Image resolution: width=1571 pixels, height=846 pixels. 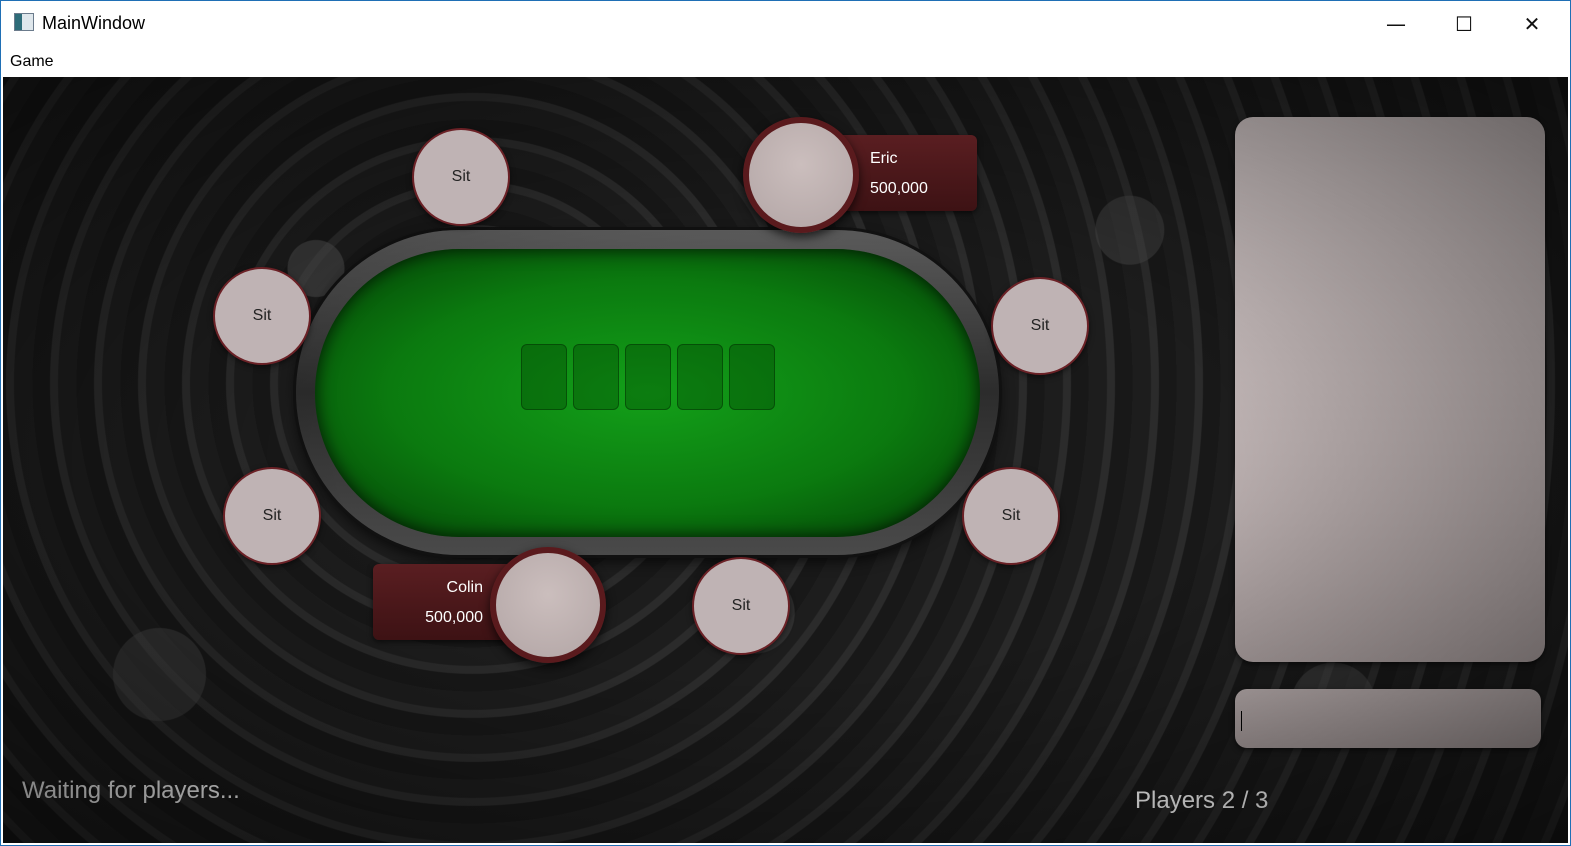 I want to click on close-button: ✕, so click(x=1532, y=24).